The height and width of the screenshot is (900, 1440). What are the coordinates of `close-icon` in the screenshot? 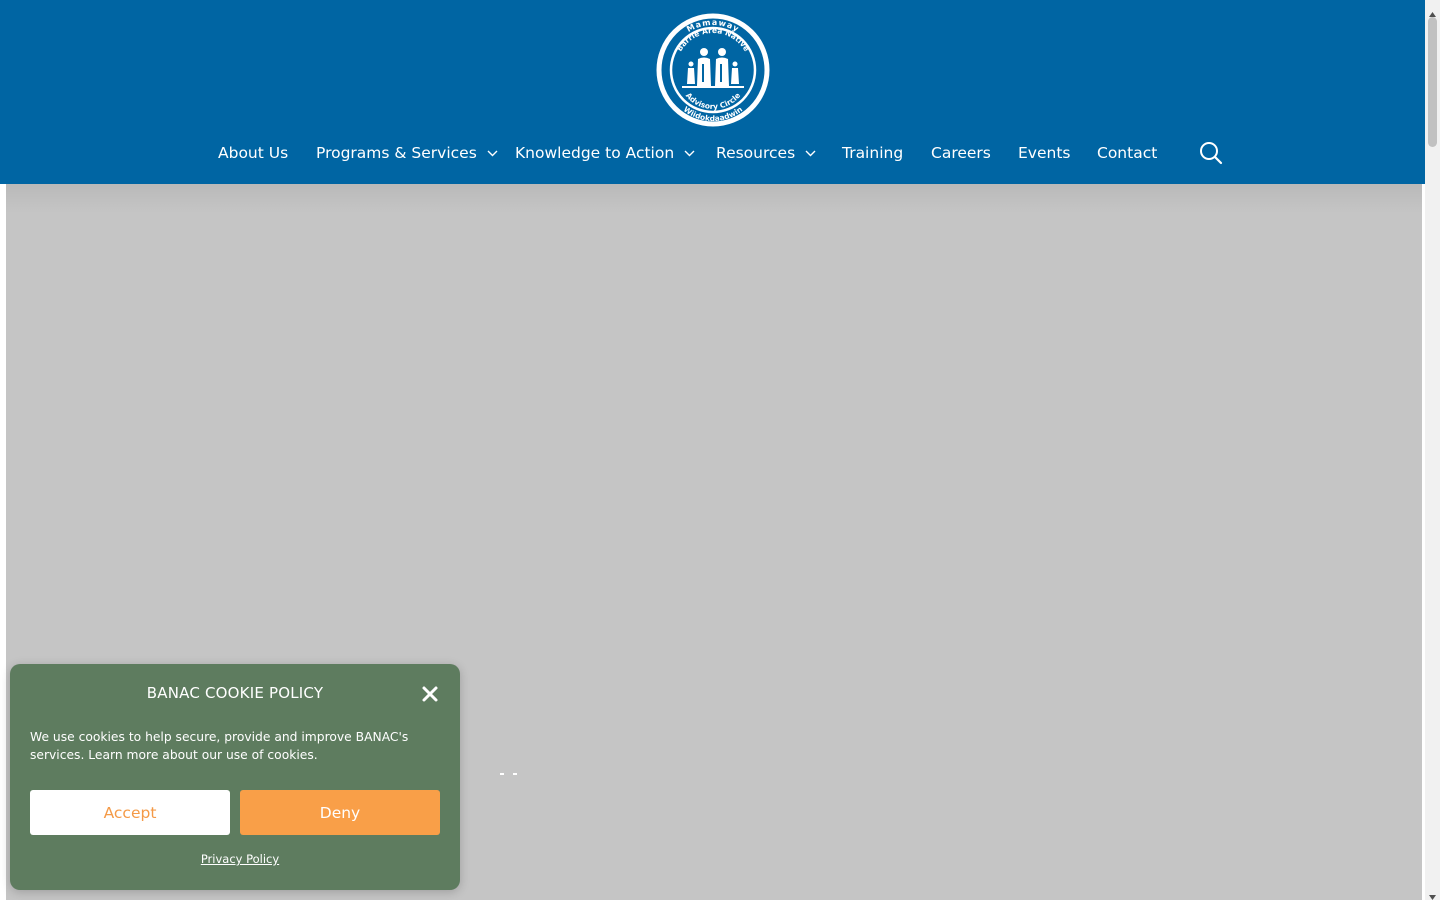 It's located at (430, 694).